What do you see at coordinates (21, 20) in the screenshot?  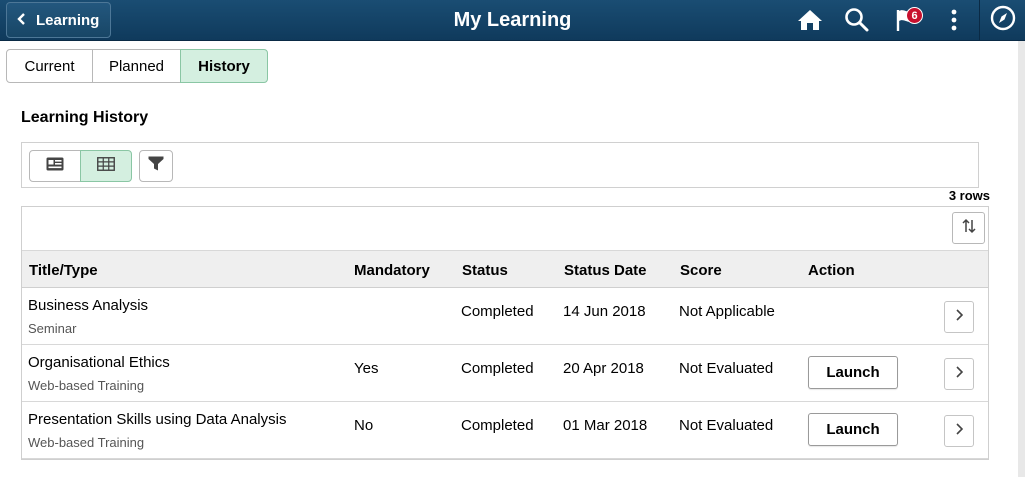 I see `chevron-left-icon` at bounding box center [21, 20].